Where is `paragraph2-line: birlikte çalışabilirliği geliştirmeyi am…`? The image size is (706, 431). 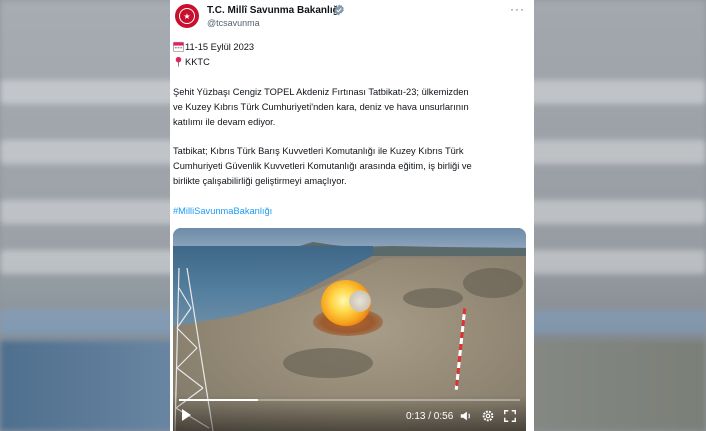 paragraph2-line: birlikte çalışabilirliği geliştirmeyi am… is located at coordinates (260, 181).